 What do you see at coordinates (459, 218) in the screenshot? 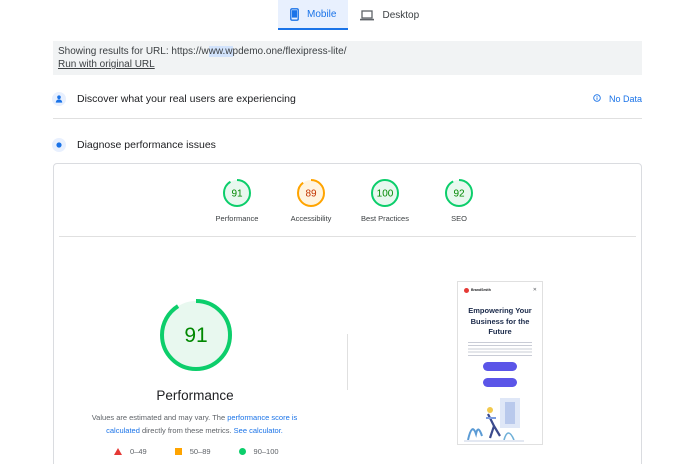
I see `gauge-seo-label: SEO` at bounding box center [459, 218].